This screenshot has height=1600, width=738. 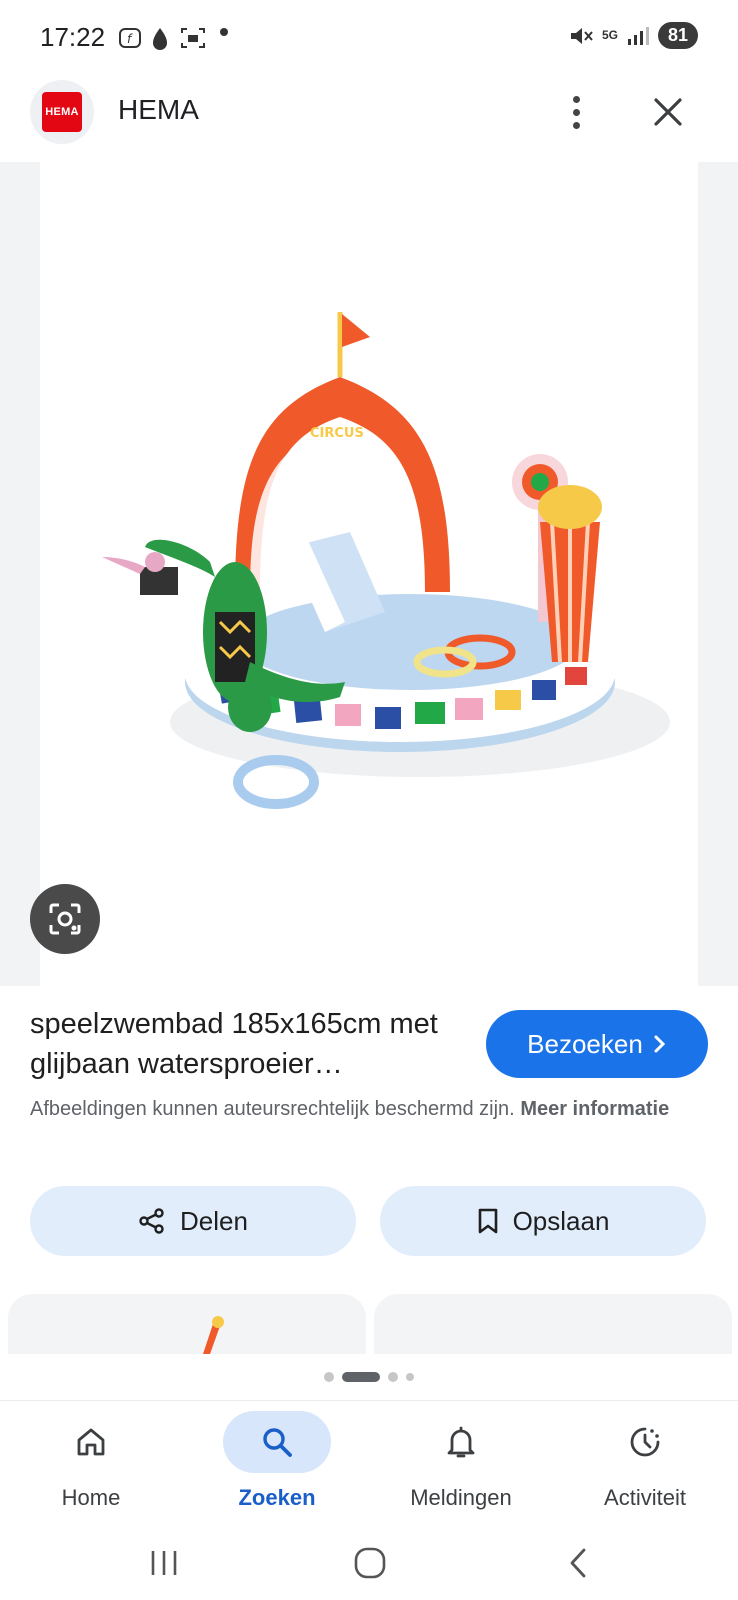 I want to click on svg-text: f, so click(x=130, y=39).